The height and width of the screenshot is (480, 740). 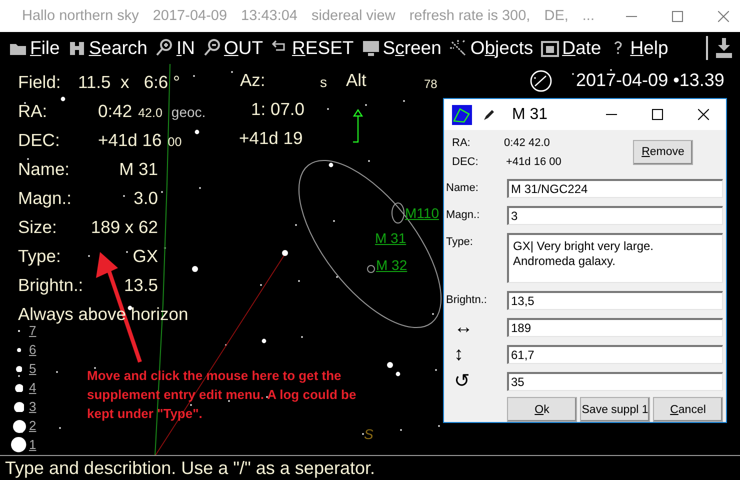 What do you see at coordinates (611, 114) in the screenshot?
I see `minimize-icon` at bounding box center [611, 114].